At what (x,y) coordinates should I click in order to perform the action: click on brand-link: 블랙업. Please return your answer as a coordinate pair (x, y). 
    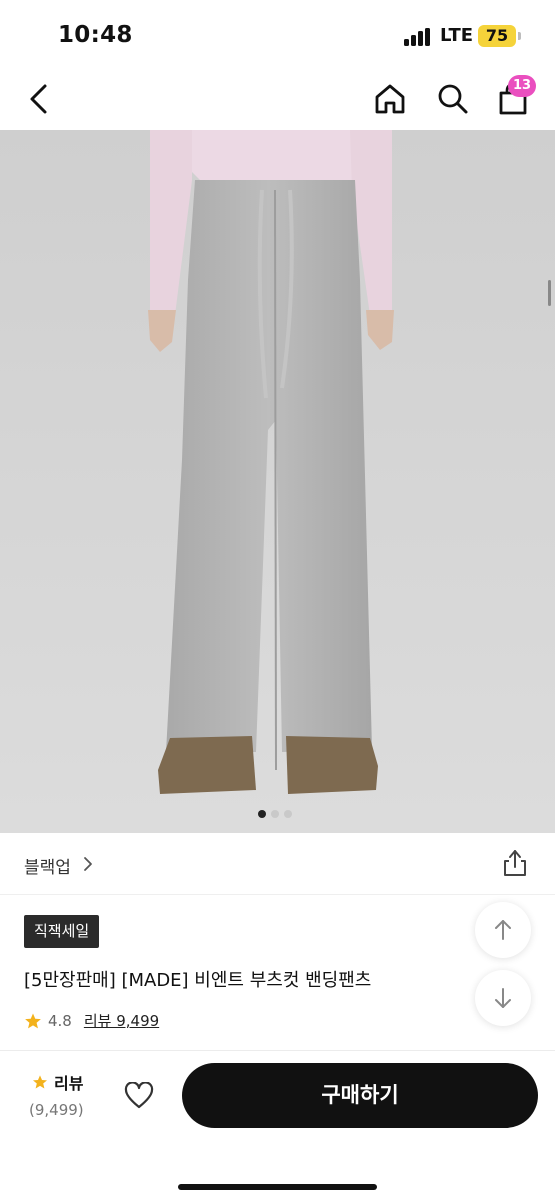
    Looking at the image, I should click on (47, 865).